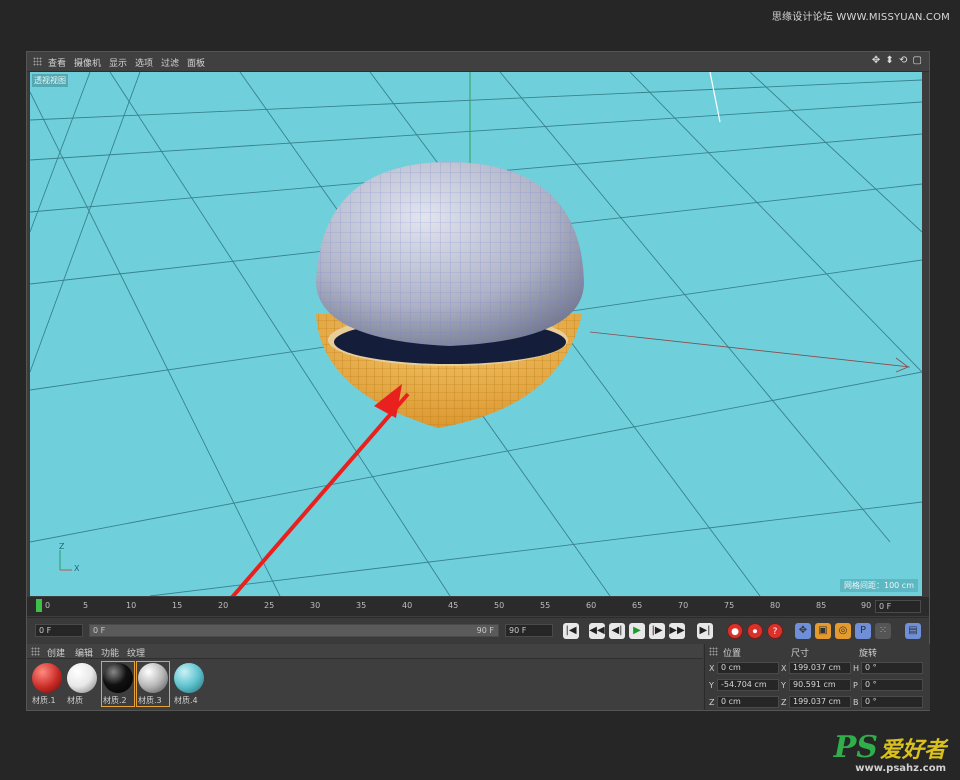 Image resolution: width=960 pixels, height=780 pixels. I want to click on upper-sphere, so click(450, 263).